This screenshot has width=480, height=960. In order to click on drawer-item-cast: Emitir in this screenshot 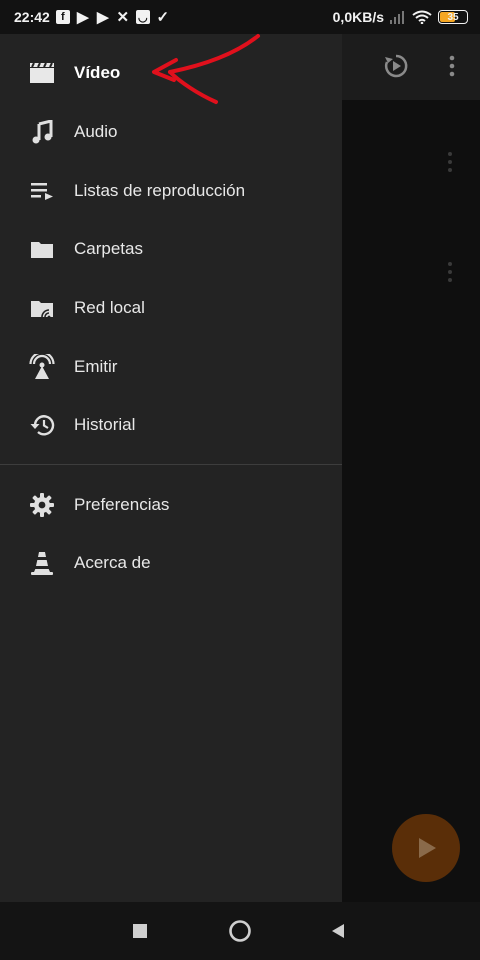, I will do `click(171, 367)`.